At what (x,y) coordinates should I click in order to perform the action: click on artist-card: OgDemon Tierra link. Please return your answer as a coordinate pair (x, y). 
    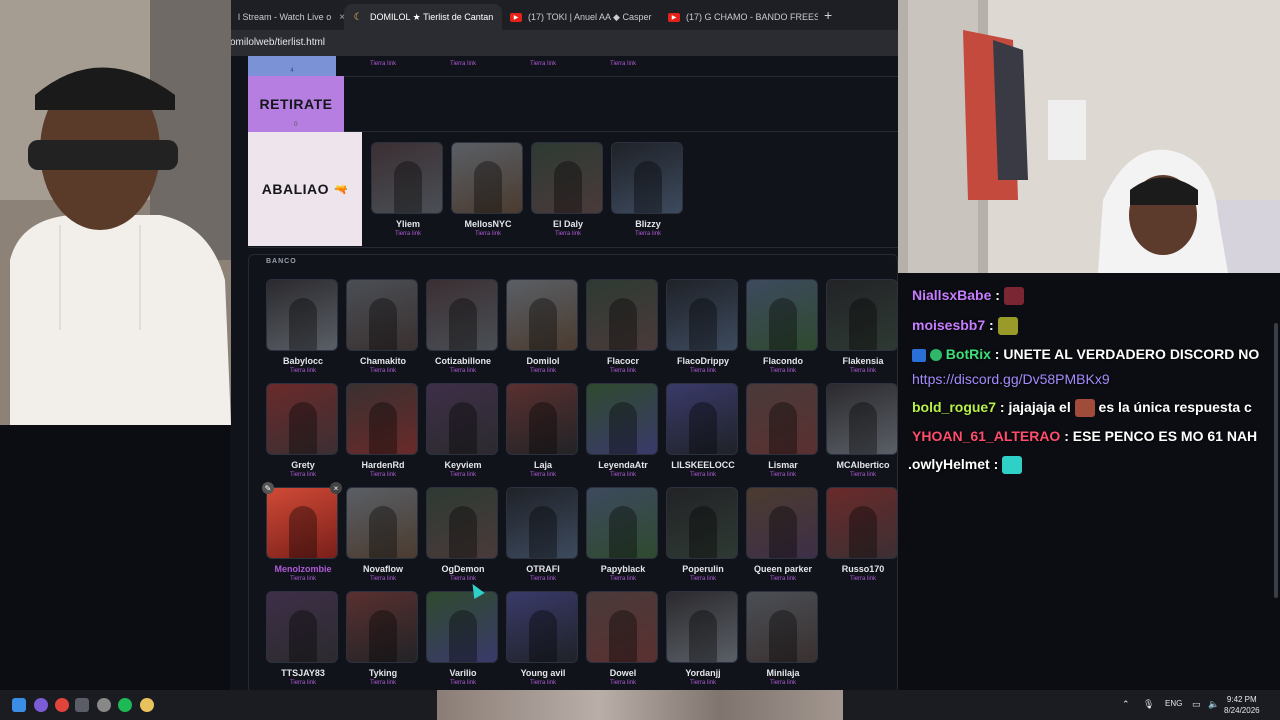
    Looking at the image, I should click on (463, 534).